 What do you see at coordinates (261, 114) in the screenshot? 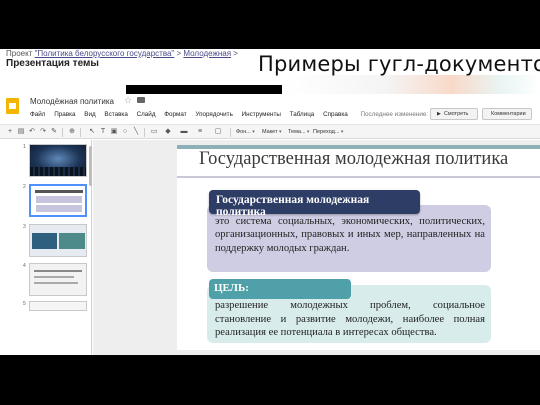
I see `menu-tools: Инструменты` at bounding box center [261, 114].